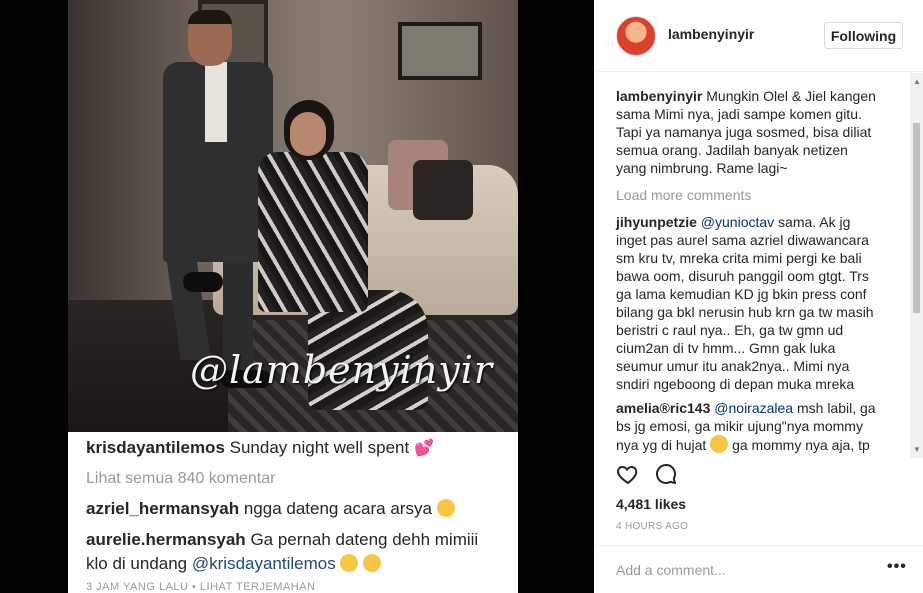 The height and width of the screenshot is (593, 923). I want to click on embedded-comment-continued: klo di undang @krisdayantilemos, so click(293, 564).